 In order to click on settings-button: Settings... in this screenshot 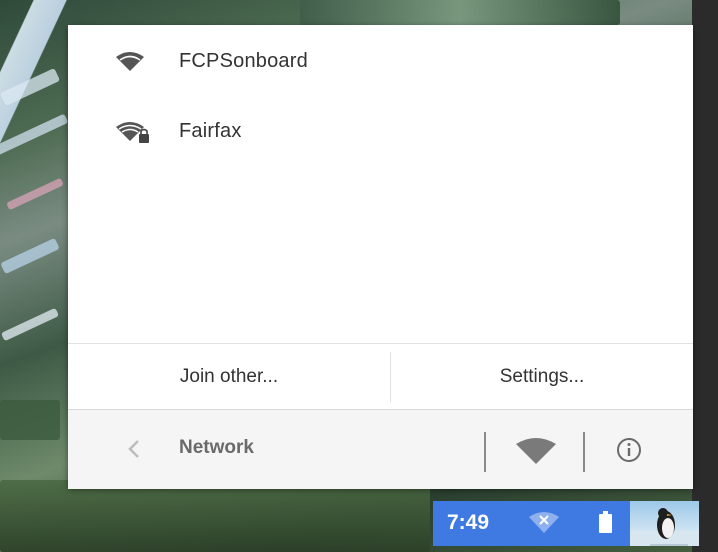, I will do `click(542, 377)`.